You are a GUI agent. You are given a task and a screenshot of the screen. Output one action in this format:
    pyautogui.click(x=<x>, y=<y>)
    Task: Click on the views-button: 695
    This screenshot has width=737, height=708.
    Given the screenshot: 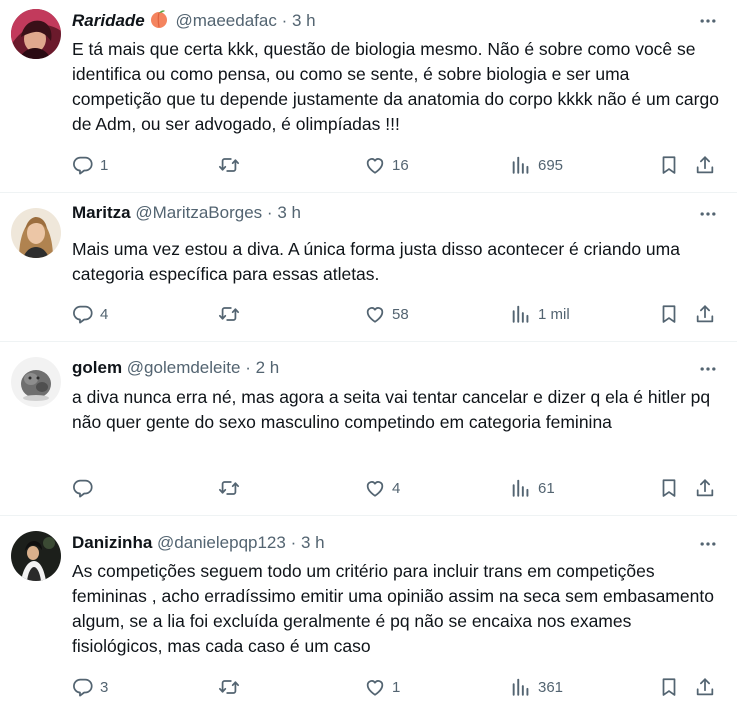 What is the action you would take?
    pyautogui.click(x=536, y=165)
    